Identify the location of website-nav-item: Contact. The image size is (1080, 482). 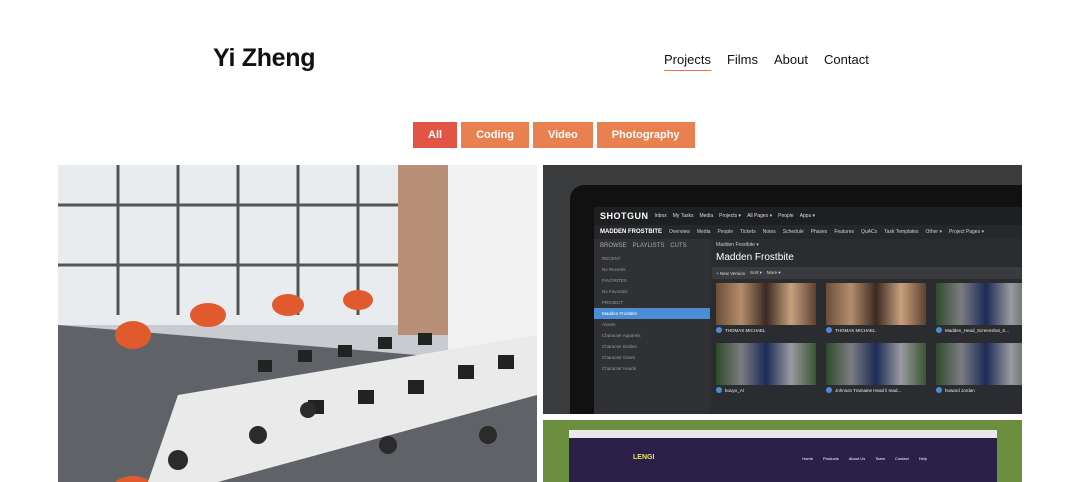
(901, 458).